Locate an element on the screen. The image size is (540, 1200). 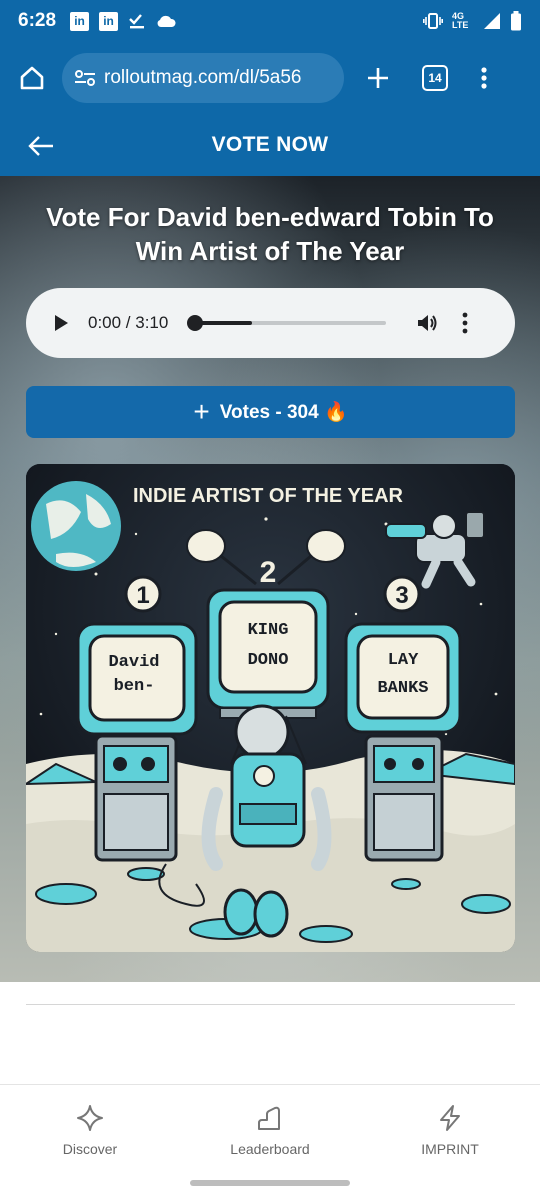
more-vertical-icon is located at coordinates (484, 78).